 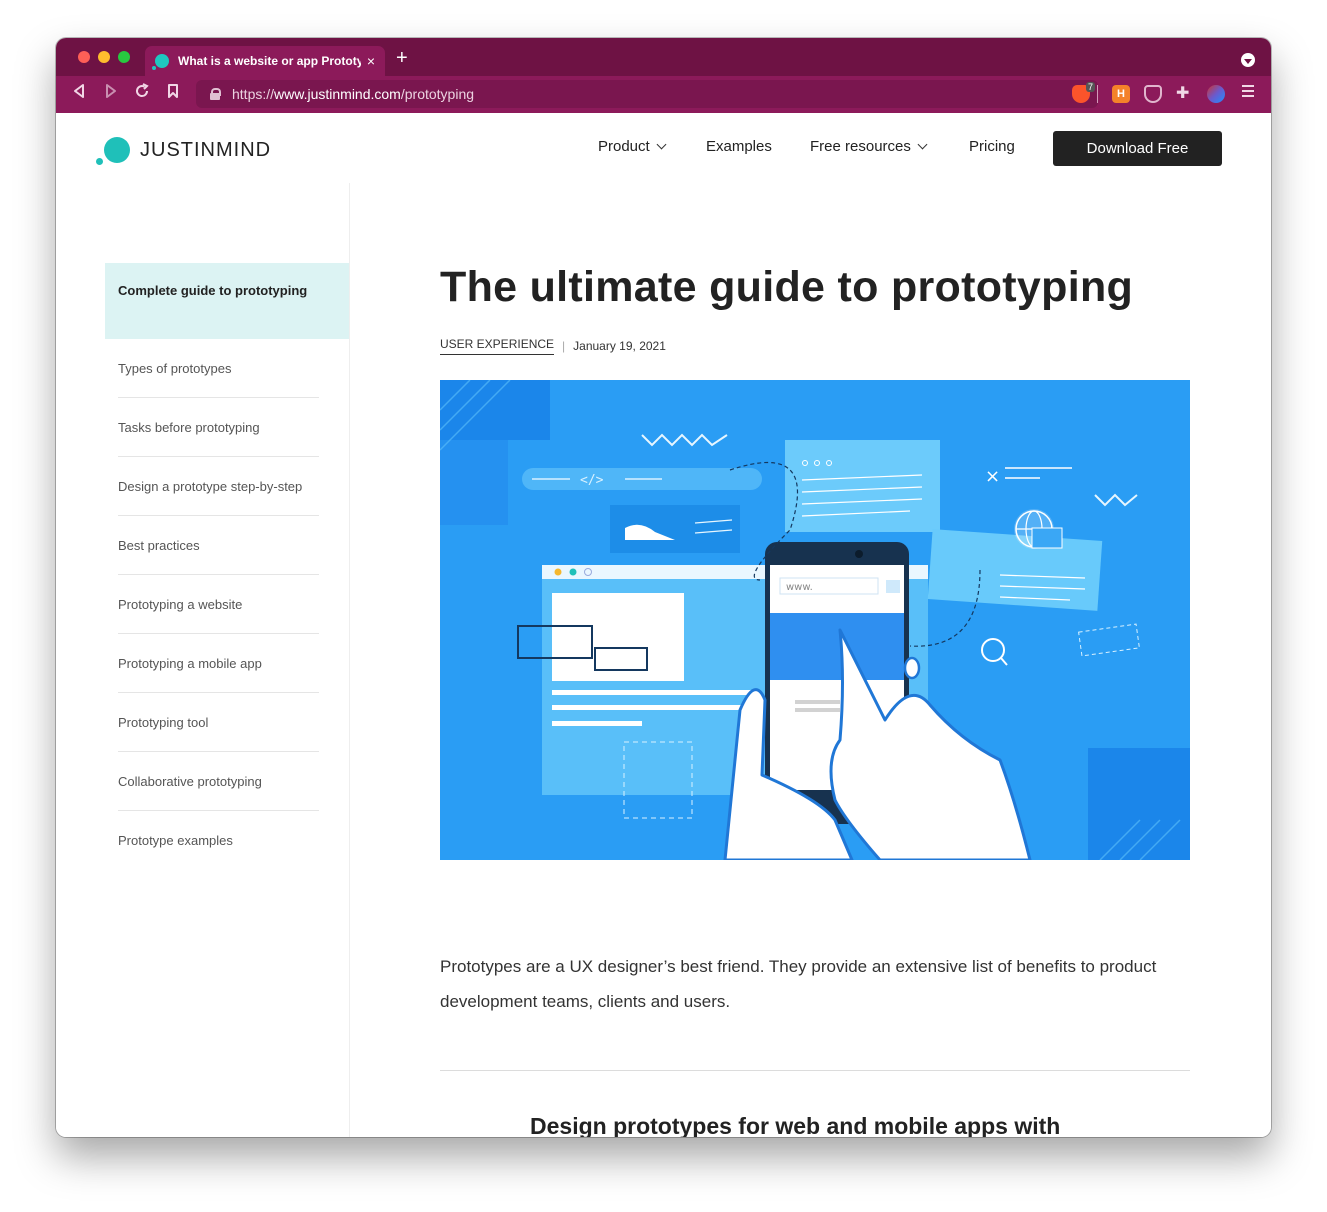 What do you see at coordinates (218, 427) in the screenshot?
I see `sidebar-item-tasks: Tasks before prototyping` at bounding box center [218, 427].